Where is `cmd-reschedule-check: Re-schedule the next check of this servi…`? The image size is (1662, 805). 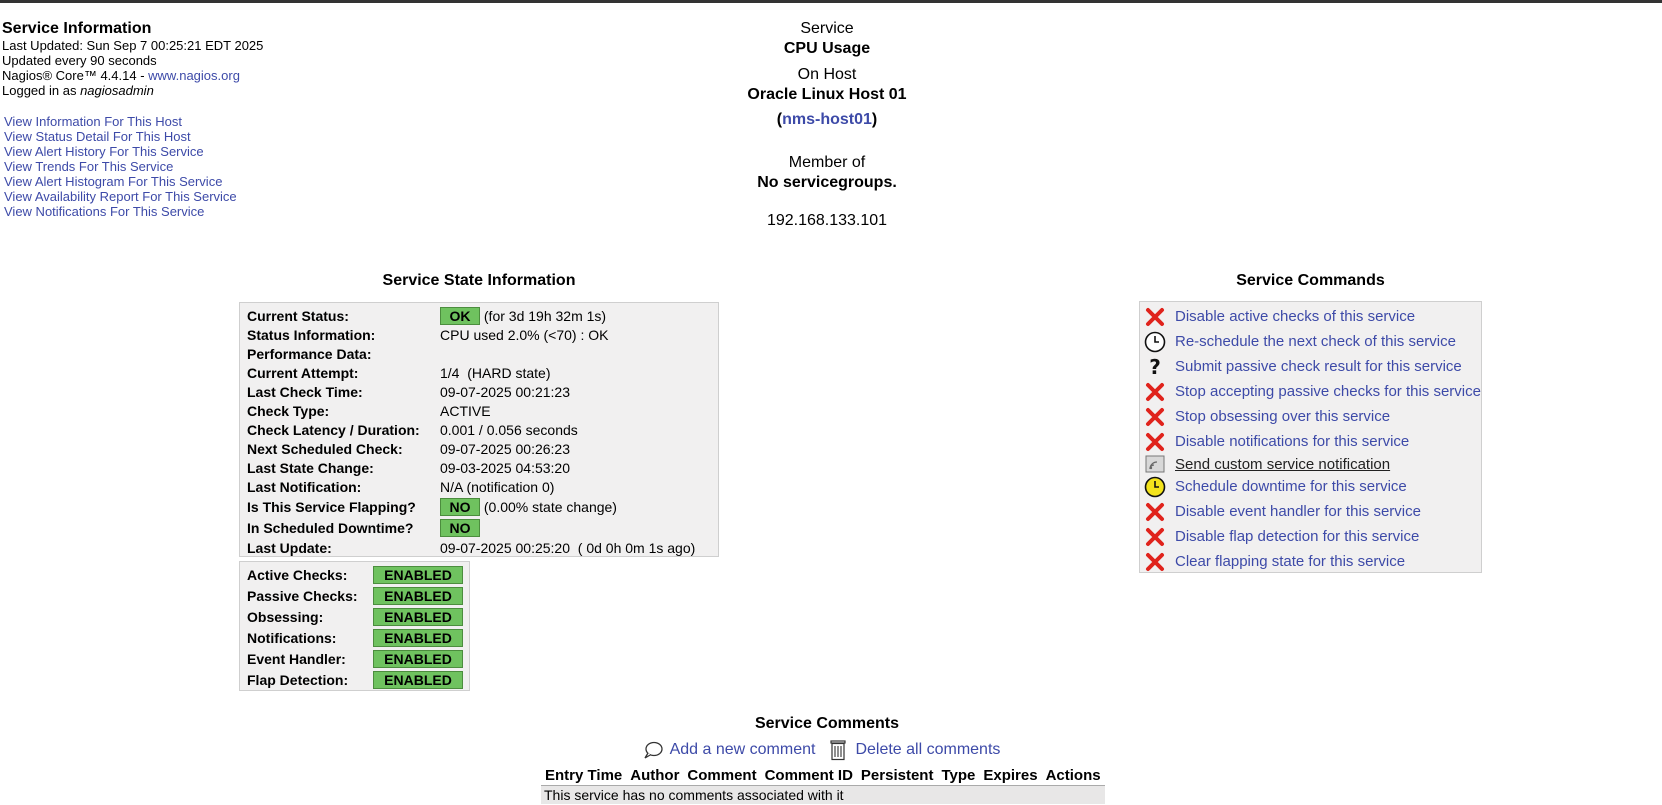
cmd-reschedule-check: Re-schedule the next check of this servi… is located at coordinates (1310, 341).